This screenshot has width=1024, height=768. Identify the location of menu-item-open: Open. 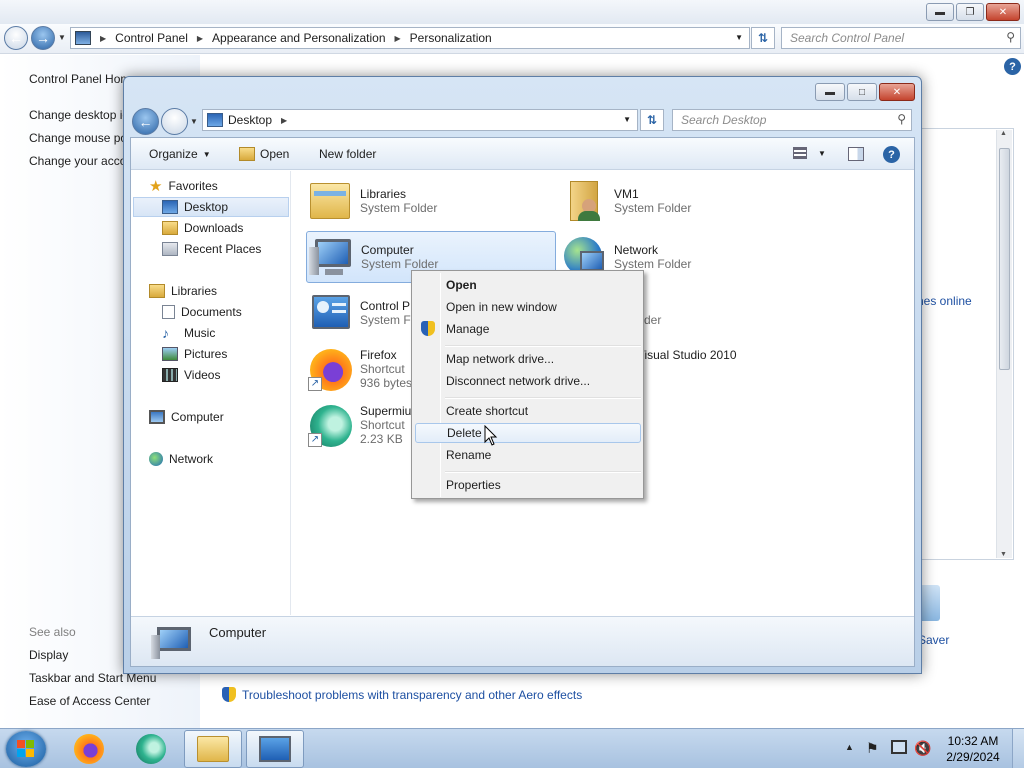
(528, 285).